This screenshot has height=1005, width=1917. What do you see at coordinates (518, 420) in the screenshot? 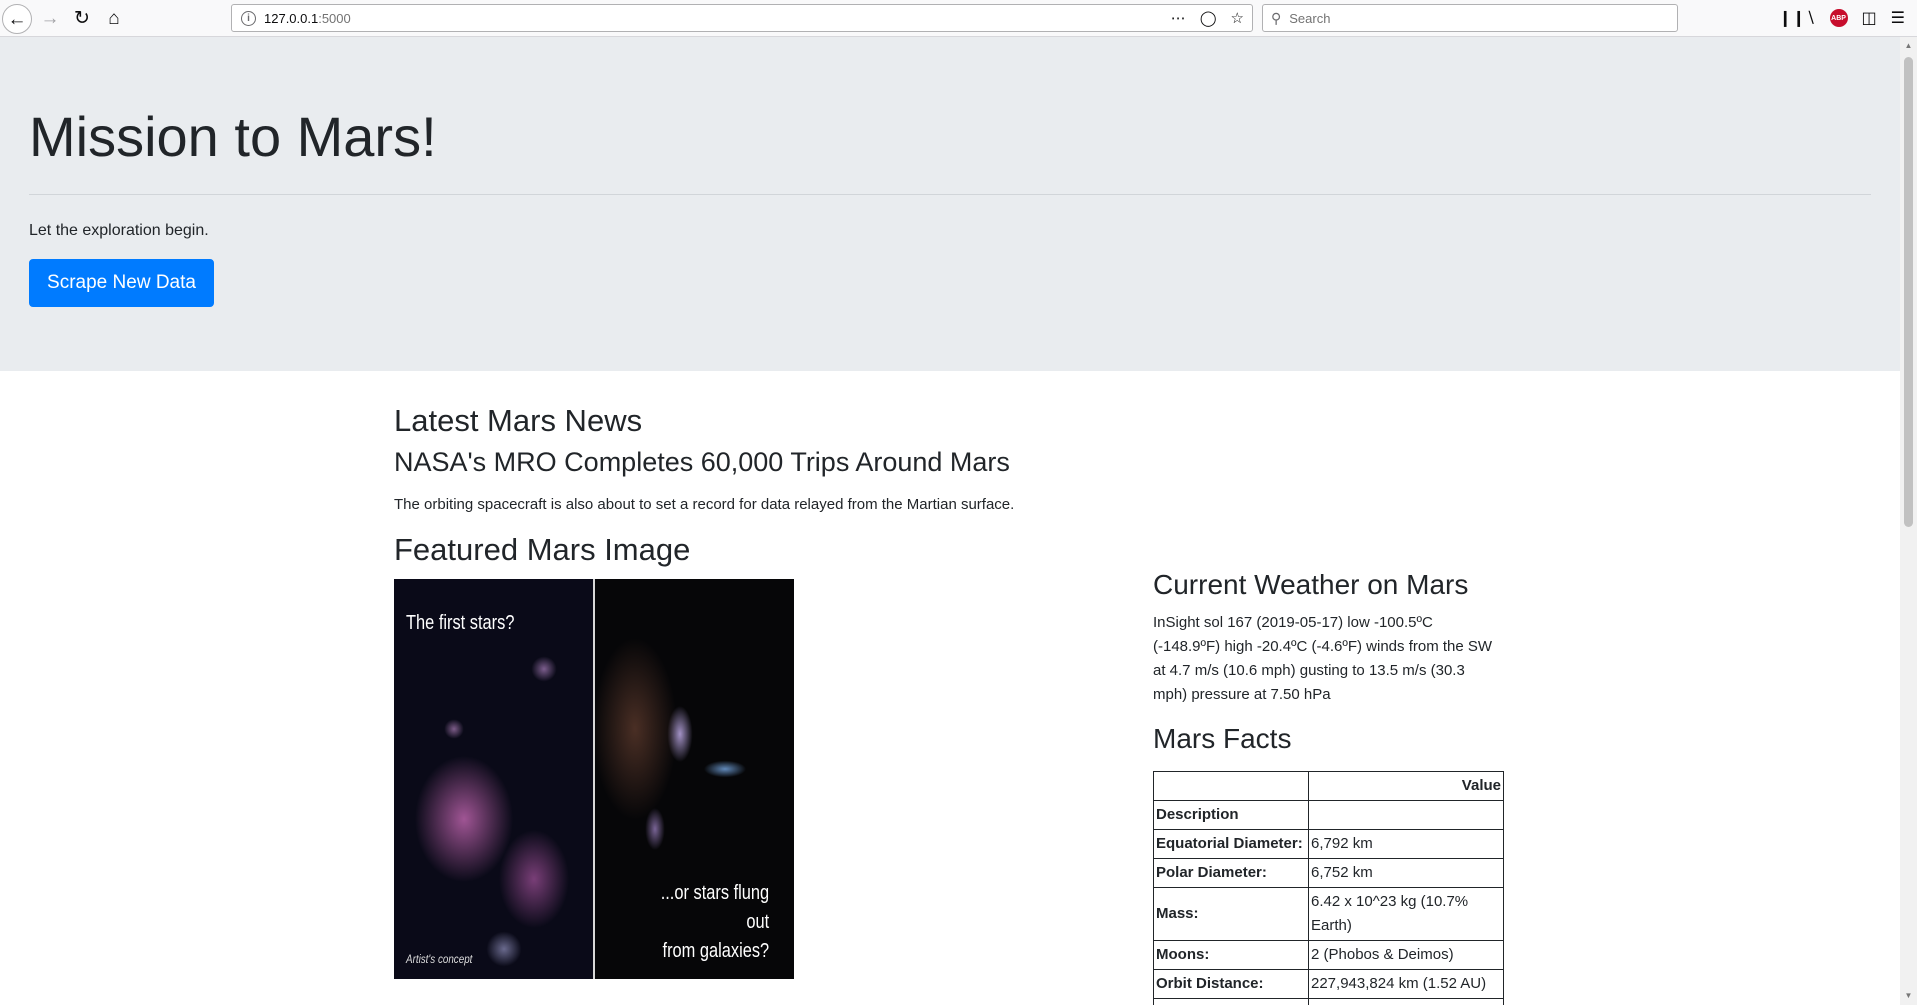
I see `news-heading: Latest Mars News` at bounding box center [518, 420].